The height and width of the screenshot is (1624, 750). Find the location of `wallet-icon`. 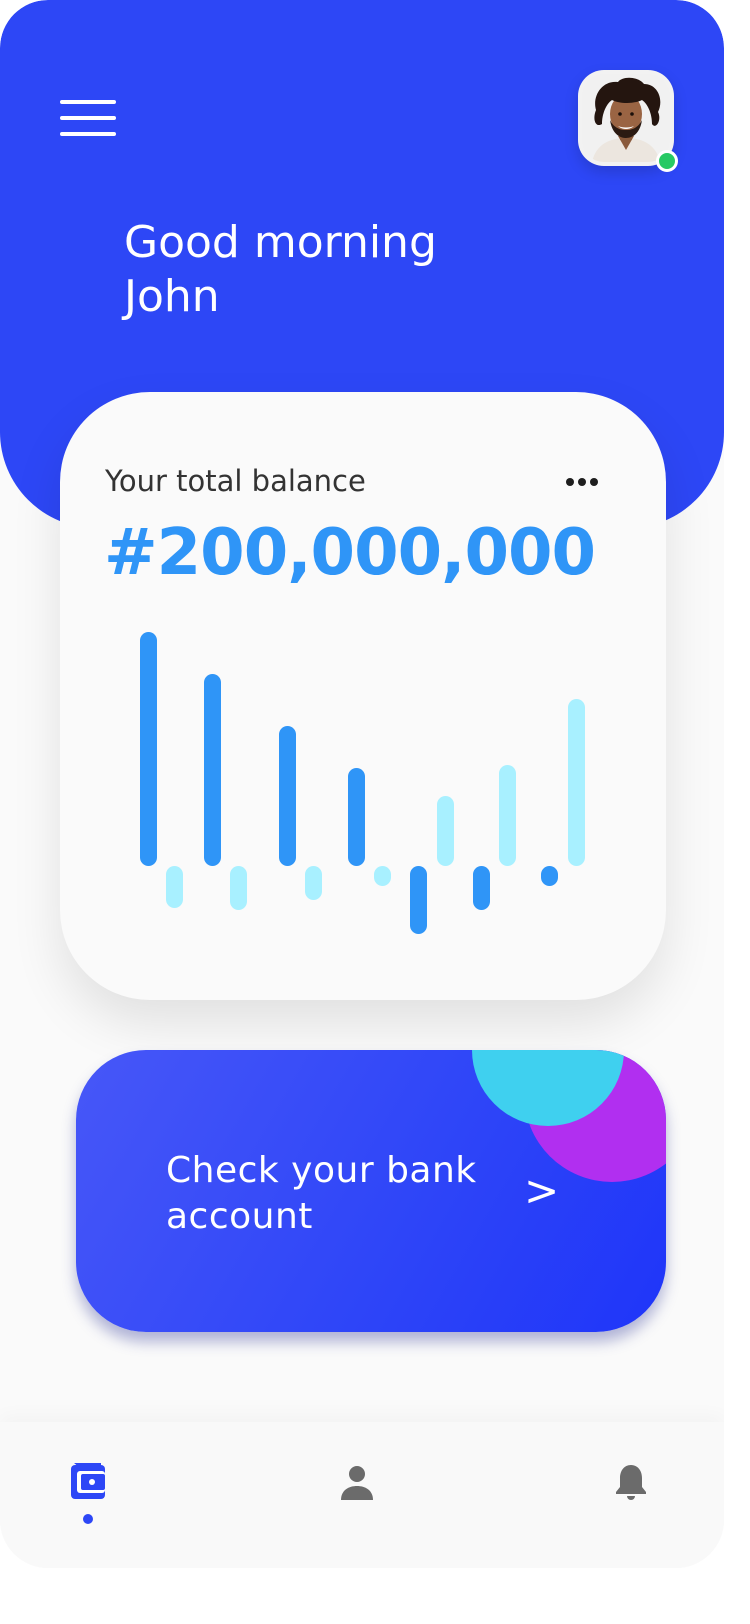

wallet-icon is located at coordinates (88, 1481).